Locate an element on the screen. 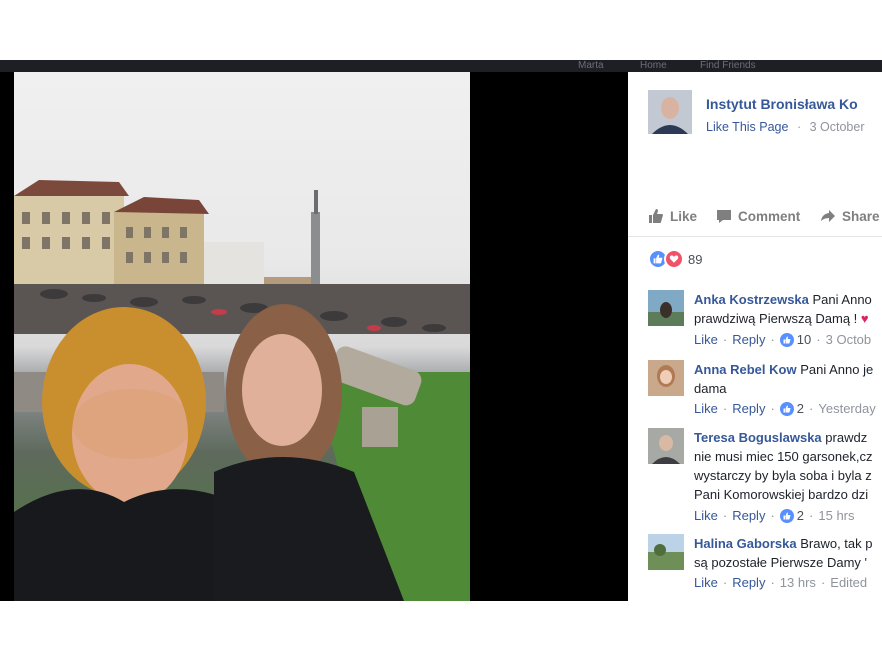  comment-text-line: nie musi miec 150 garsonek,cz is located at coordinates (783, 456).